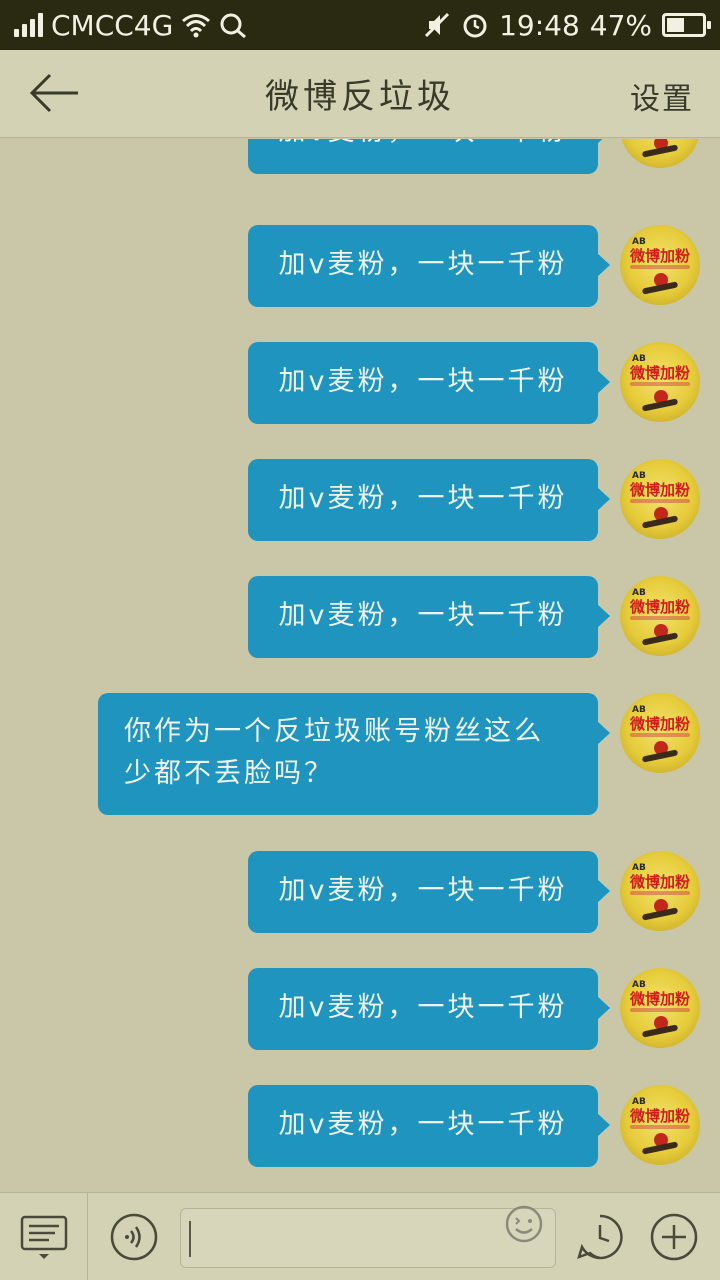 This screenshot has height=1280, width=720. Describe the element at coordinates (345, 1238) in the screenshot. I see `message-input` at that location.